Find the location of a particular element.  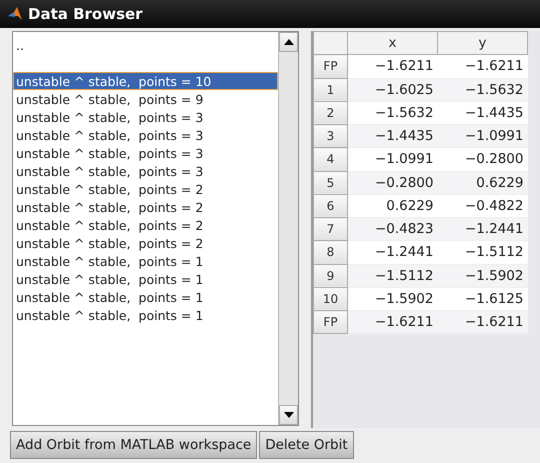

list-item: unstable ^ stable, points = 10 is located at coordinates (145, 81).